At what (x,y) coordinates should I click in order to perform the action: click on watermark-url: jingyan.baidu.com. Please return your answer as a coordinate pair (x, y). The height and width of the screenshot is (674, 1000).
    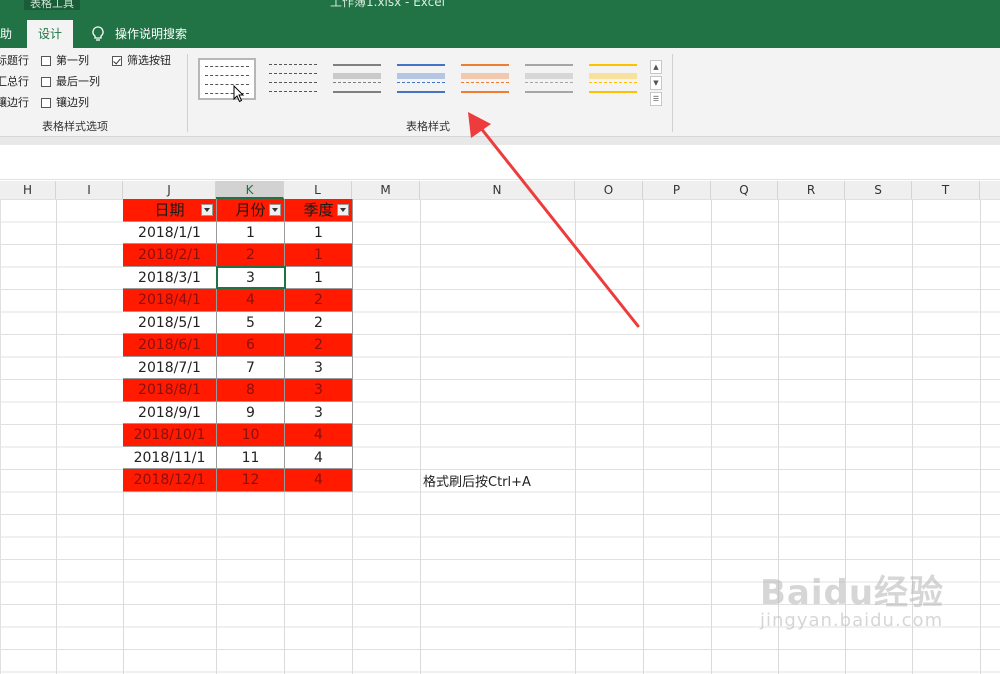
    Looking at the image, I should click on (852, 620).